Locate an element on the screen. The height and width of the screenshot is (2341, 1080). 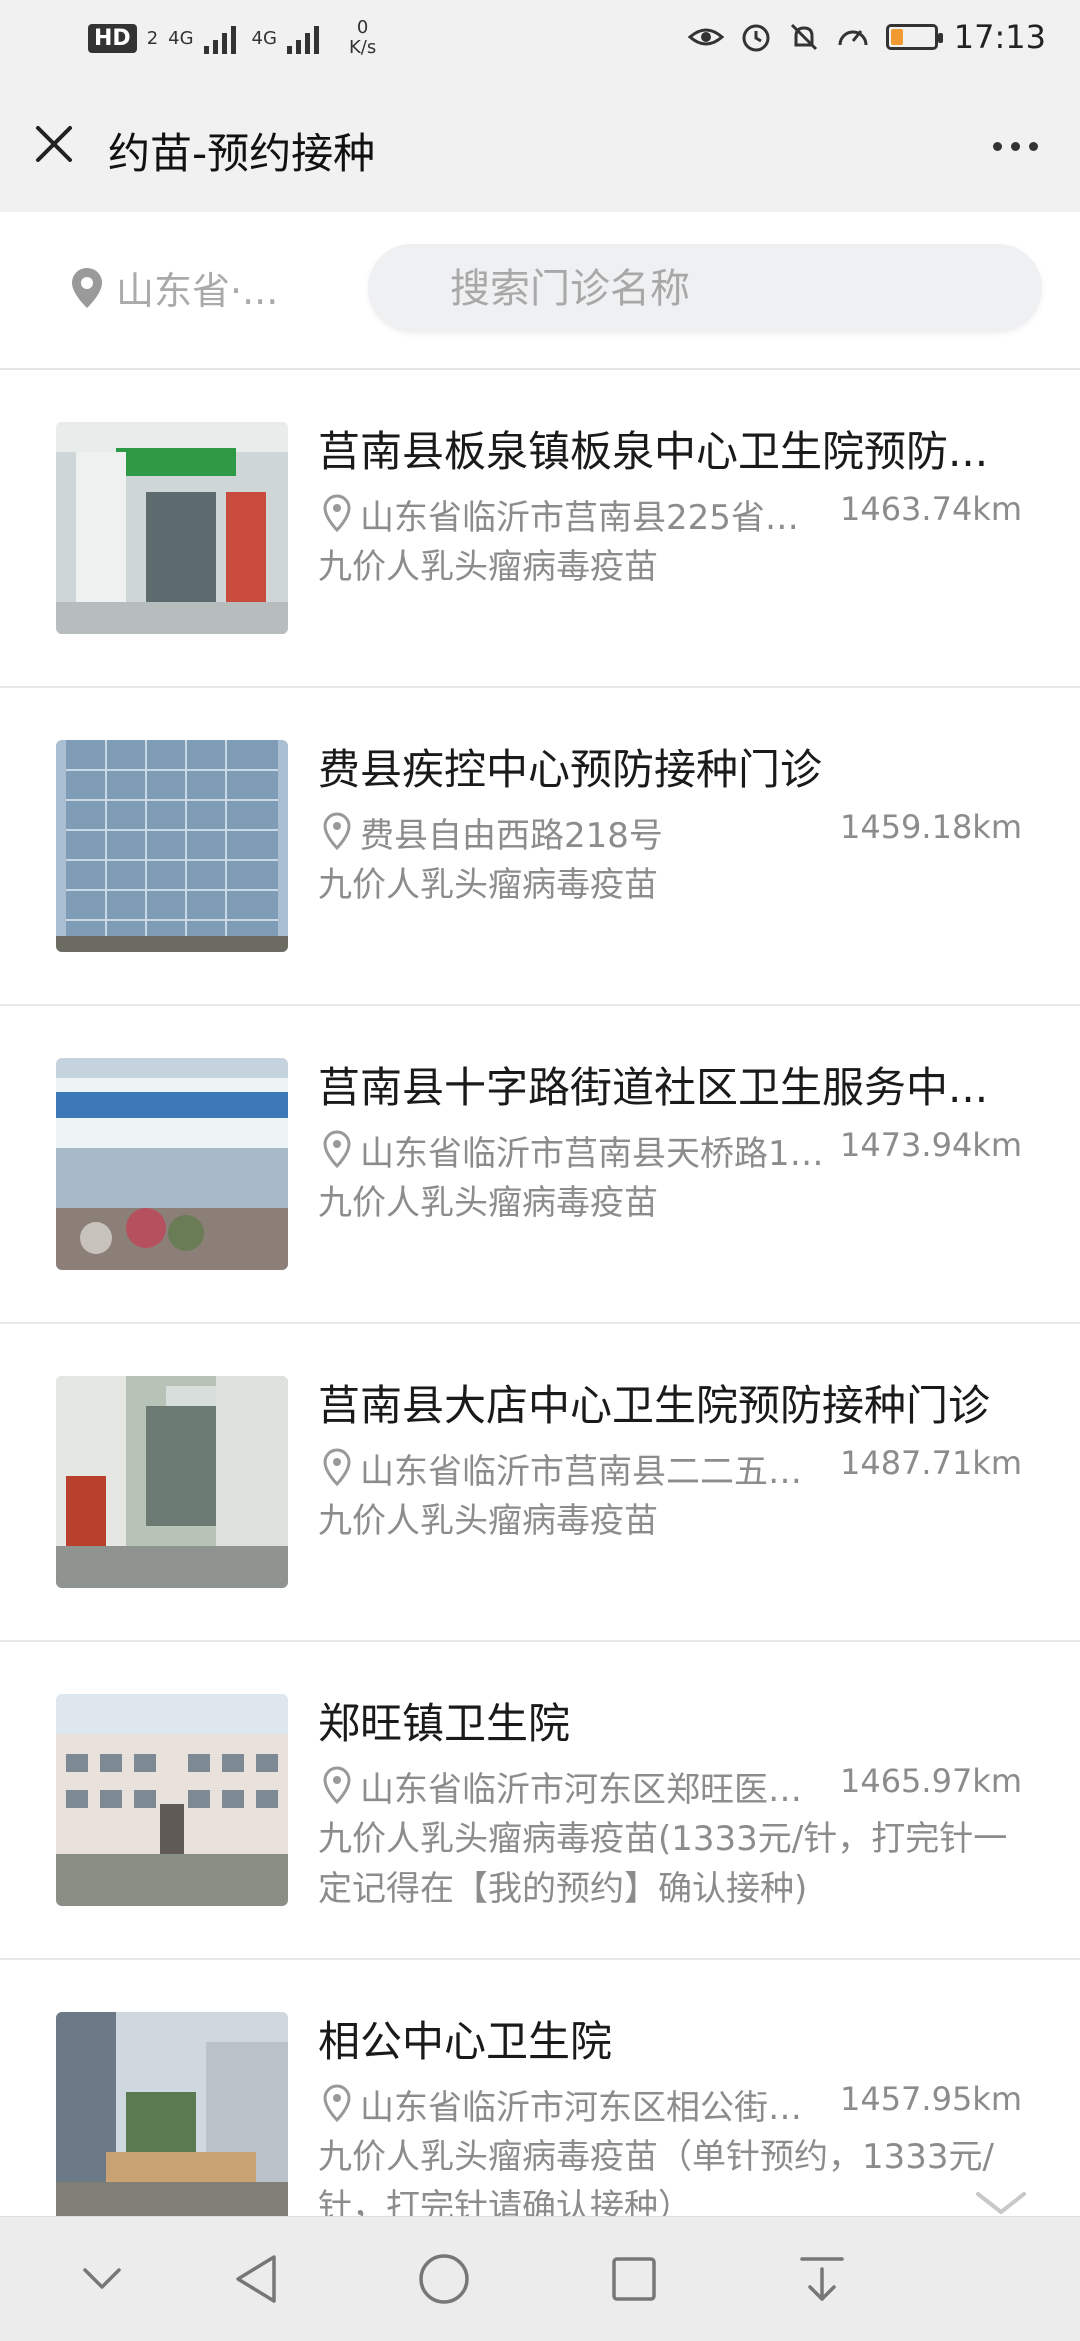
status-left: HD 2 4G 4G 0 K/s is located at coordinates (232, 38).